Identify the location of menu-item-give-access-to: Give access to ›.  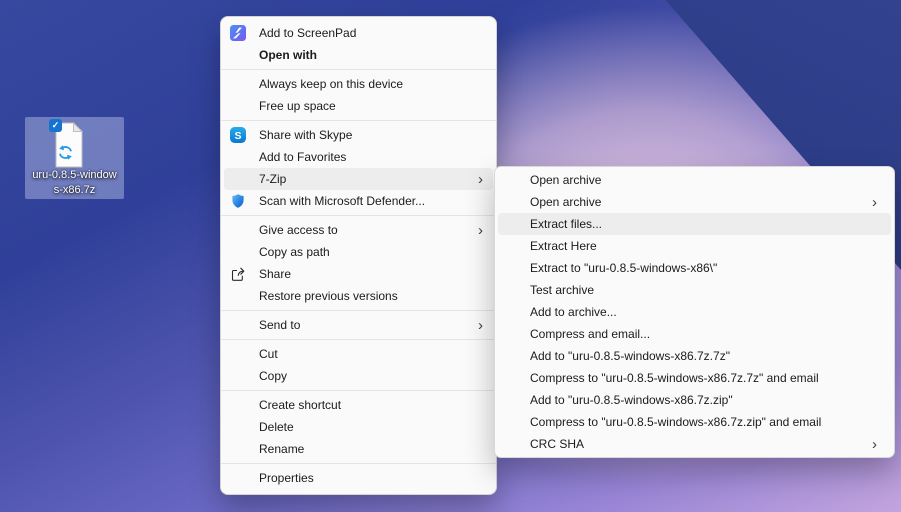
(358, 230).